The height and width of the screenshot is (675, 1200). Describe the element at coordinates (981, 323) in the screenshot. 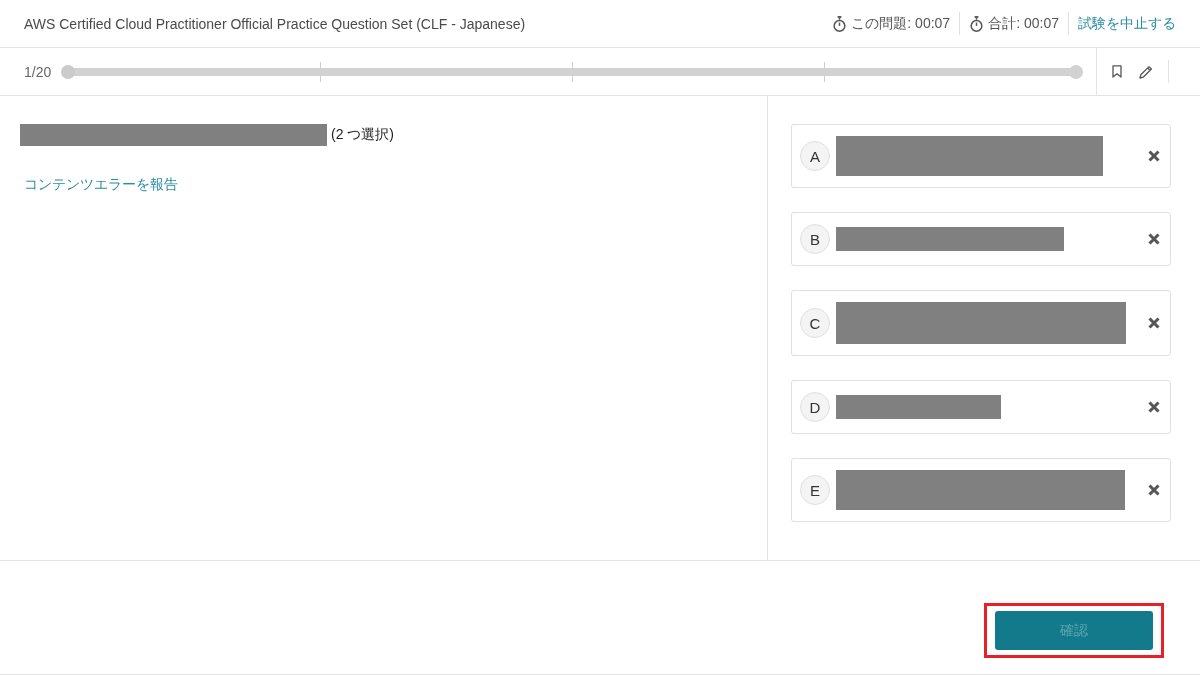

I see `answer-option: C` at that location.